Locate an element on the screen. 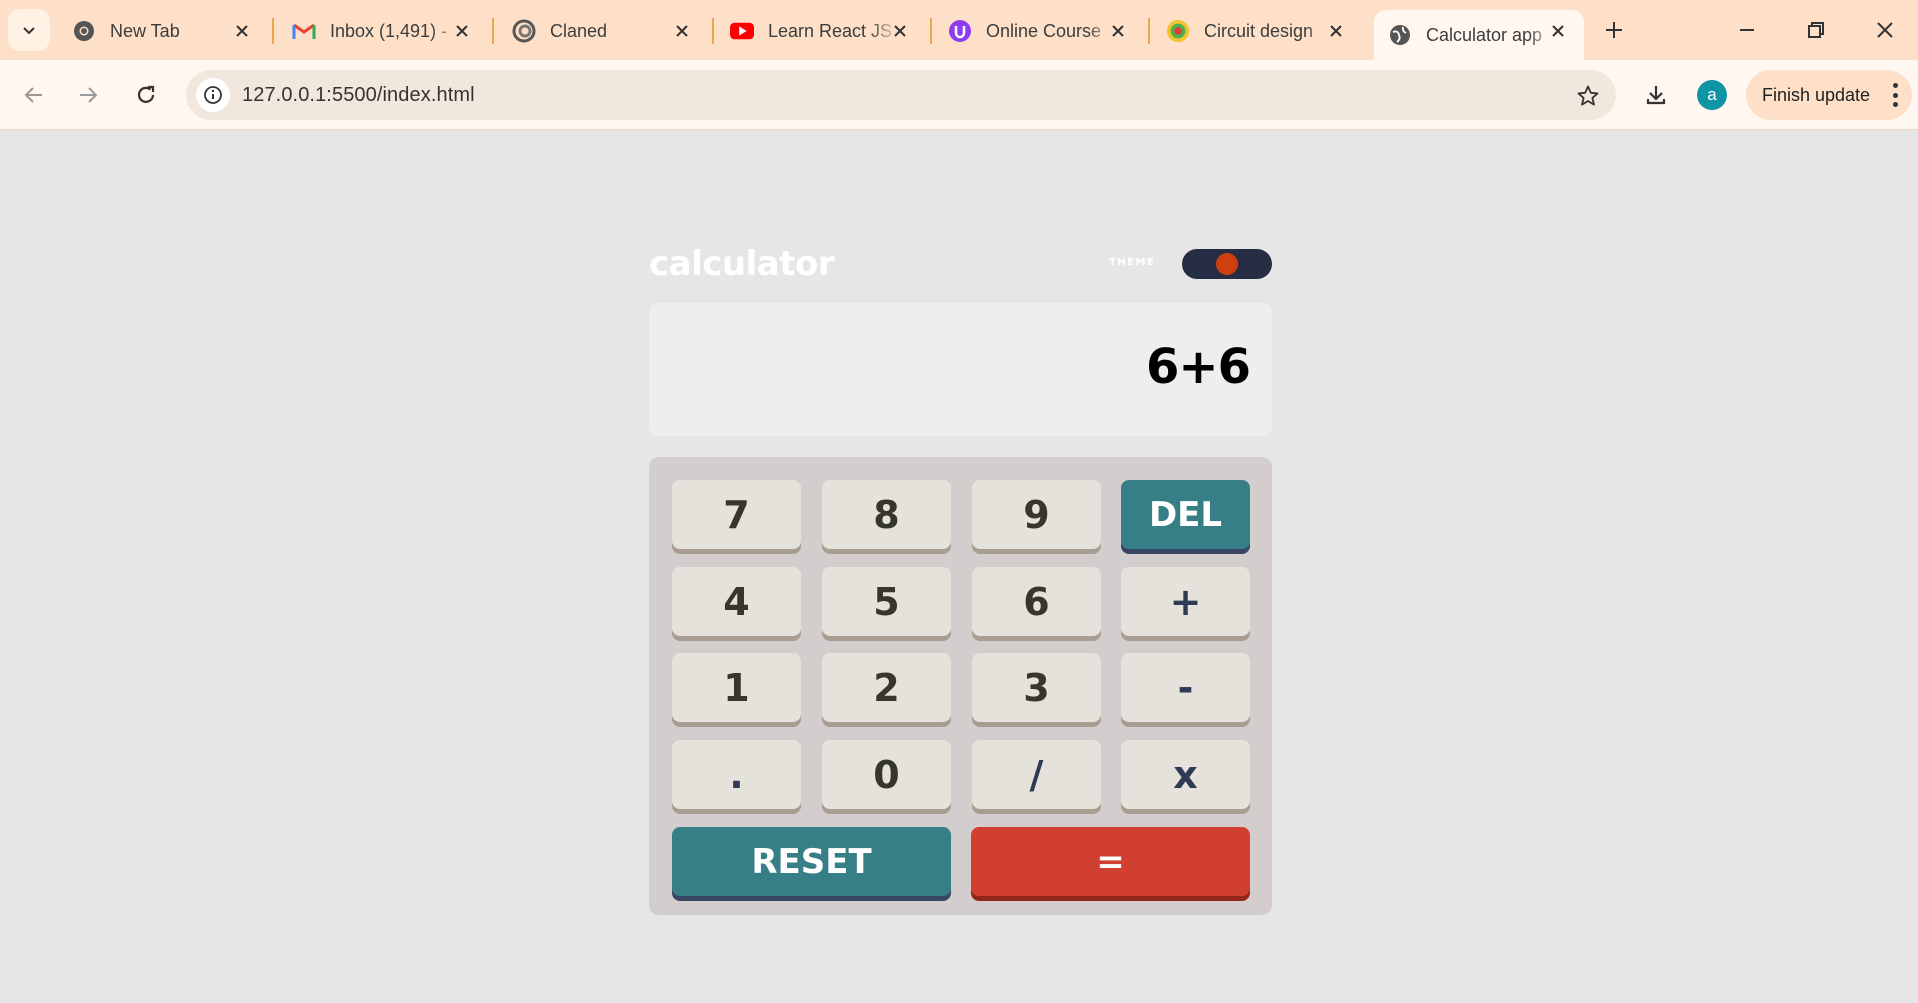 This screenshot has width=1918, height=1003. arrow-right-icon is located at coordinates (89, 95).